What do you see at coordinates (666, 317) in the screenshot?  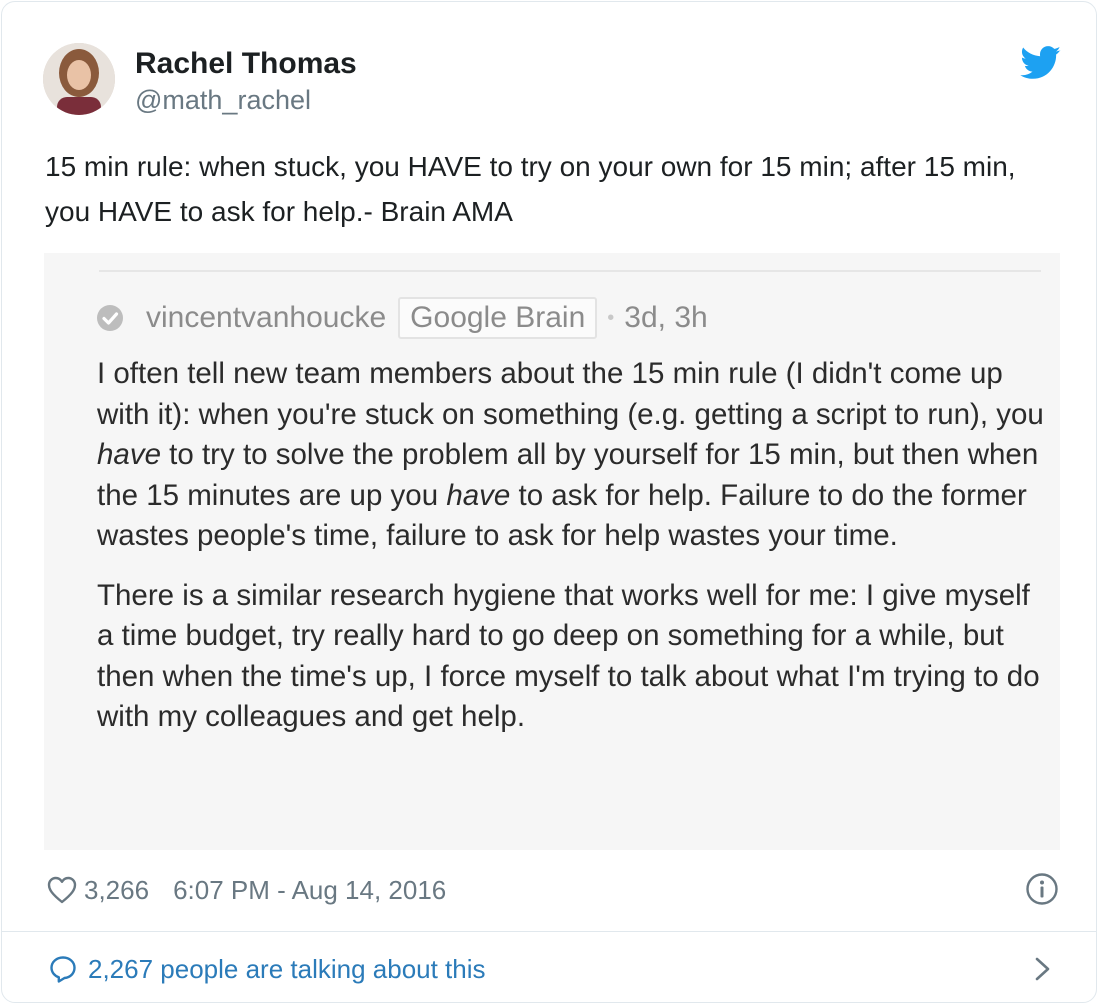 I see `answer-time: 3d, 3h` at bounding box center [666, 317].